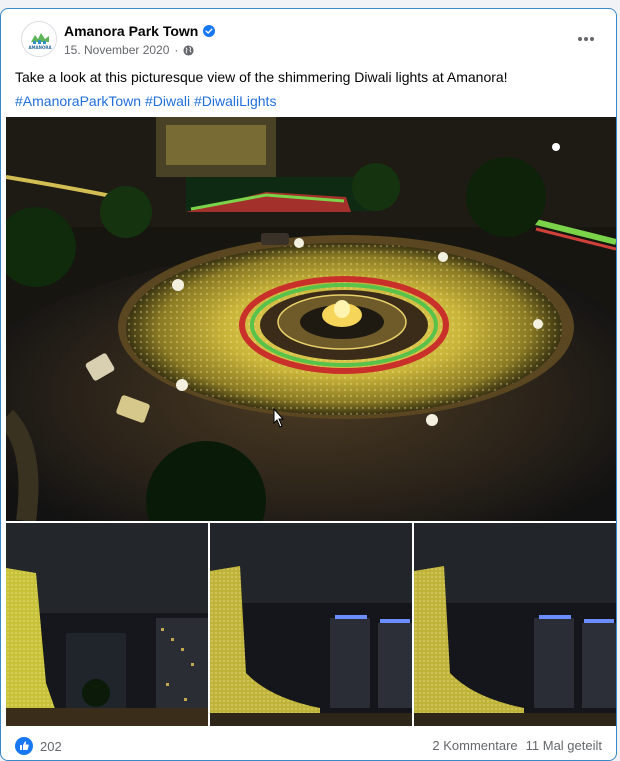  I want to click on reactions-summary: 202, so click(38, 746).